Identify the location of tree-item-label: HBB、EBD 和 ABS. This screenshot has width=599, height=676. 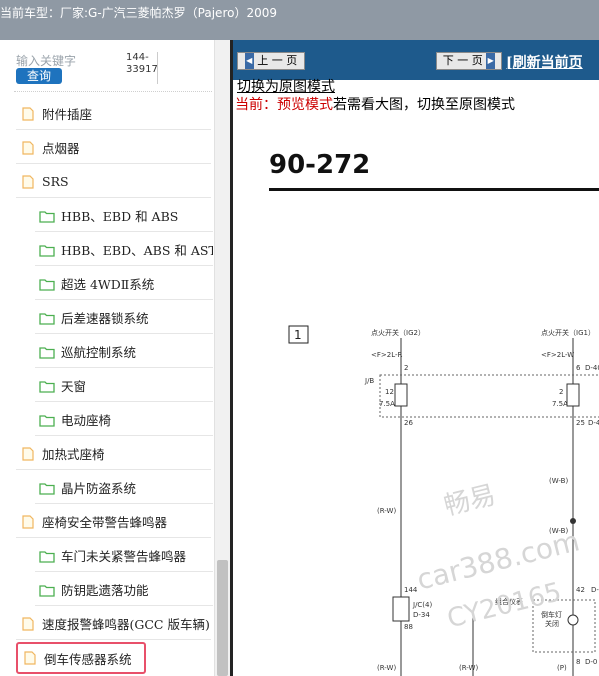
(120, 216).